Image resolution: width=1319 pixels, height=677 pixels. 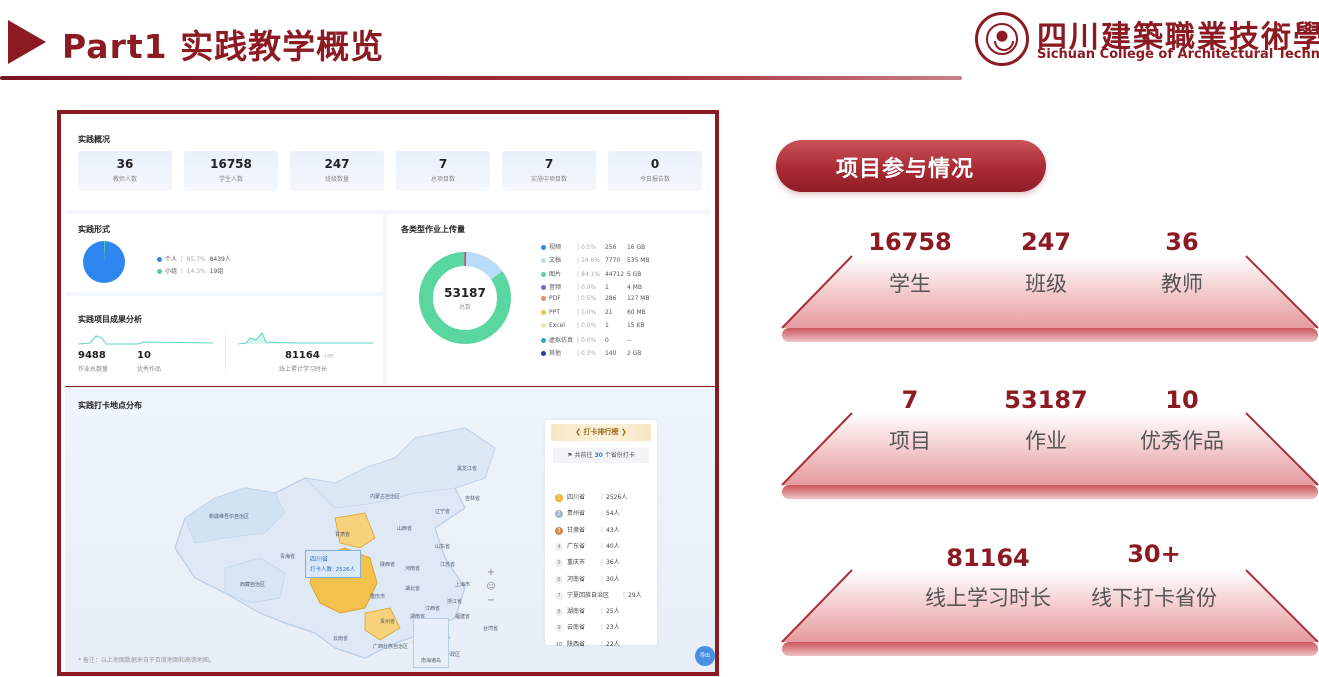 What do you see at coordinates (610, 299) in the screenshot?
I see `upload-count: 286` at bounding box center [610, 299].